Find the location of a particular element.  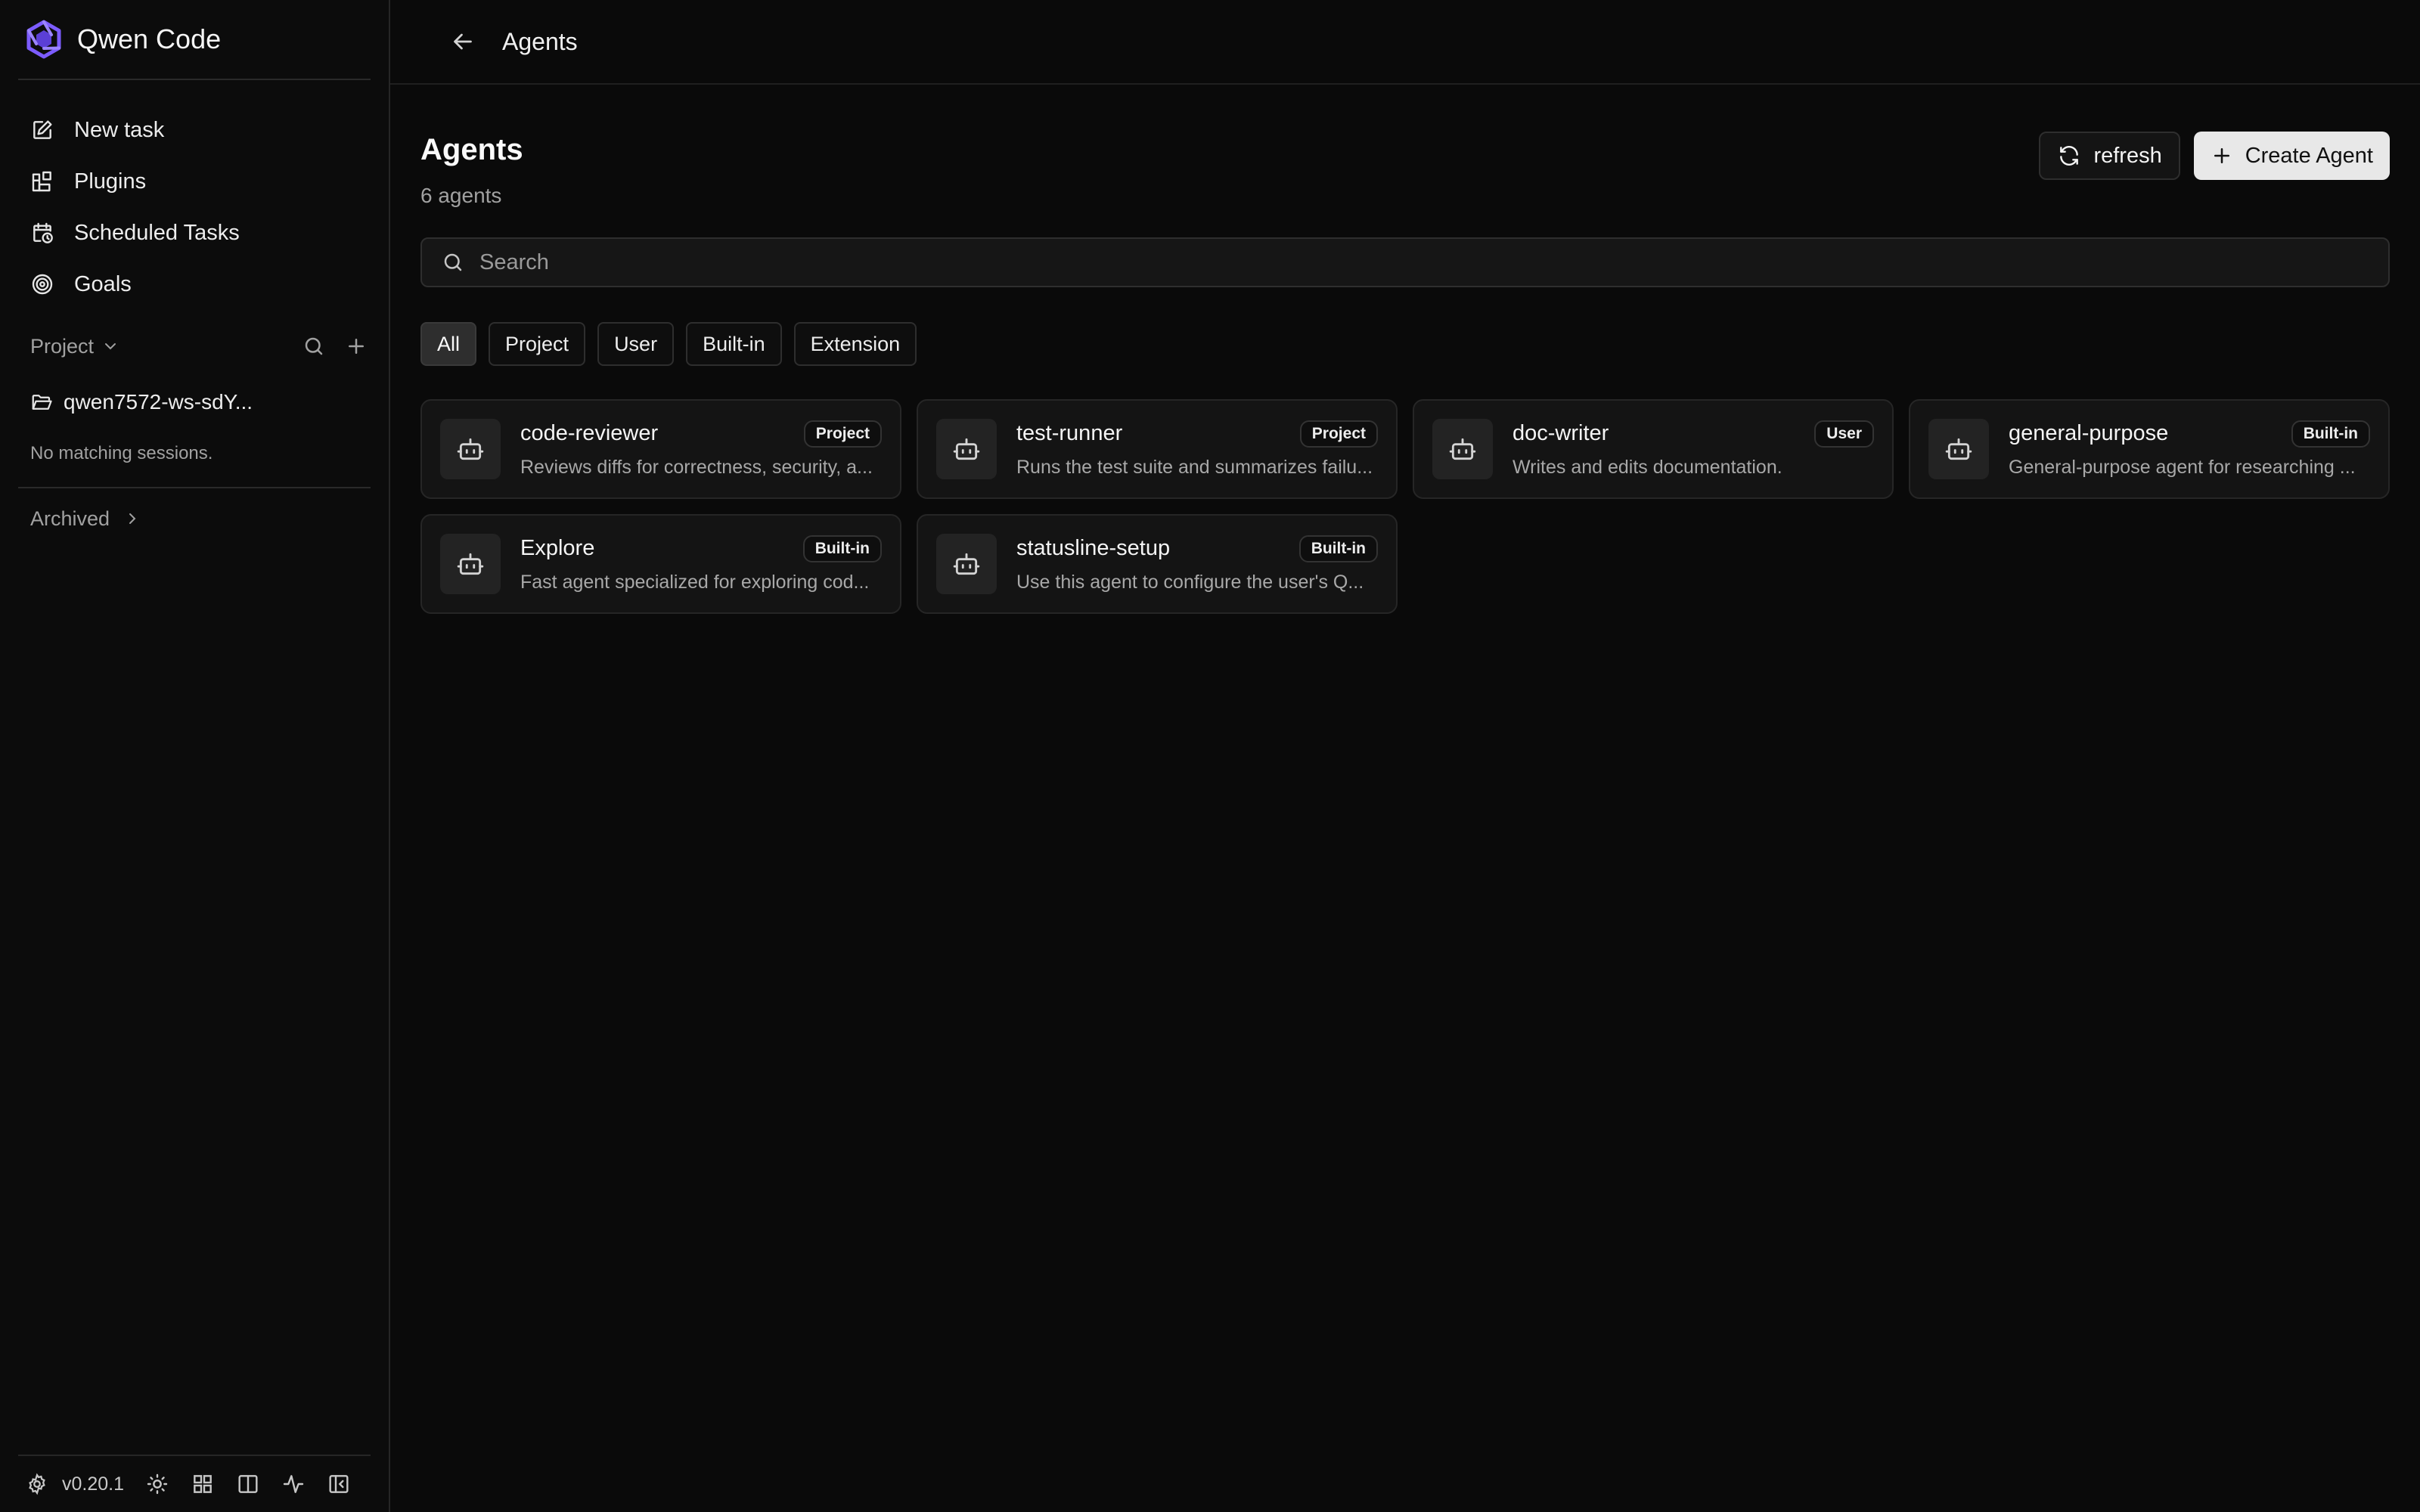

version-label: v0.20.1 is located at coordinates (93, 1484).